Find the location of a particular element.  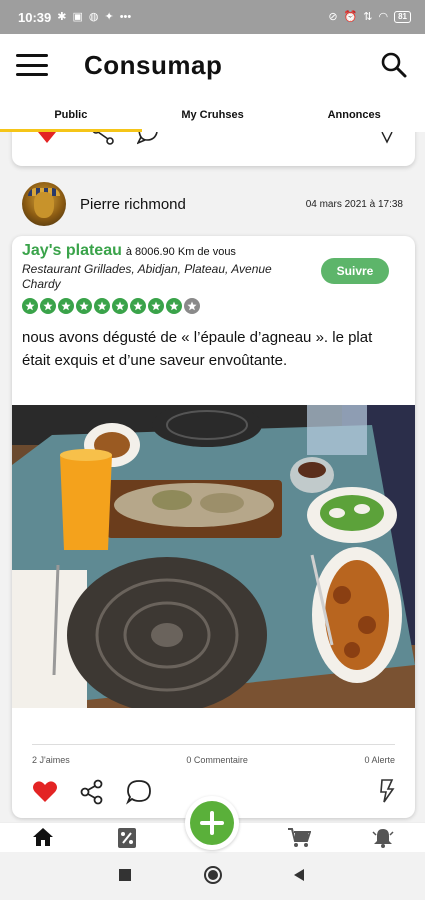

twitter-icon: ✦ is located at coordinates (109, 16).